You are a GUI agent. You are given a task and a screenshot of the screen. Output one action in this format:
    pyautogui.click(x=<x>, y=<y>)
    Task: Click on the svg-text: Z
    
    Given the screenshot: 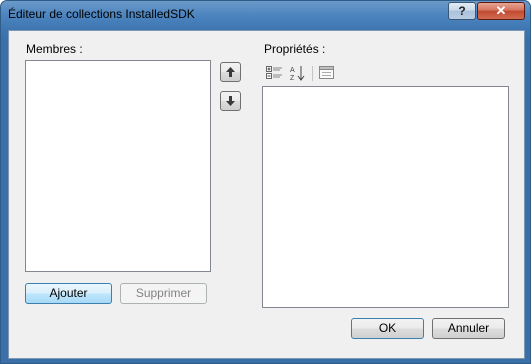 What is the action you would take?
    pyautogui.click(x=292, y=78)
    